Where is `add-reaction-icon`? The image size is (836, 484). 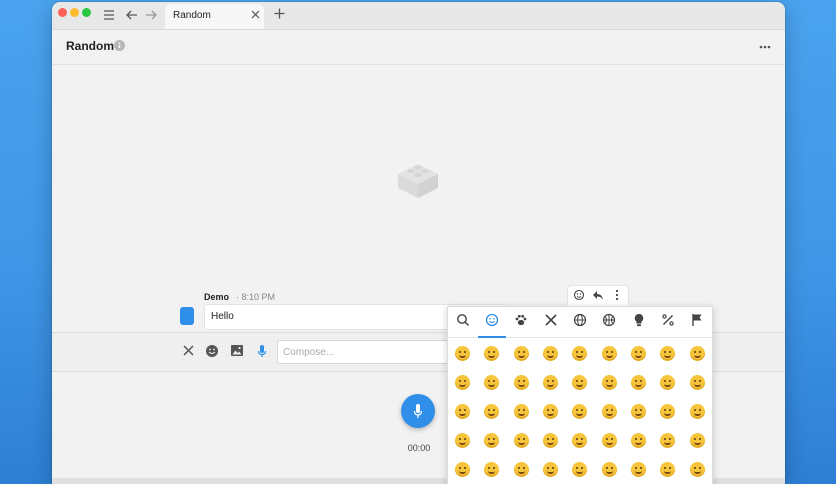 add-reaction-icon is located at coordinates (579, 297).